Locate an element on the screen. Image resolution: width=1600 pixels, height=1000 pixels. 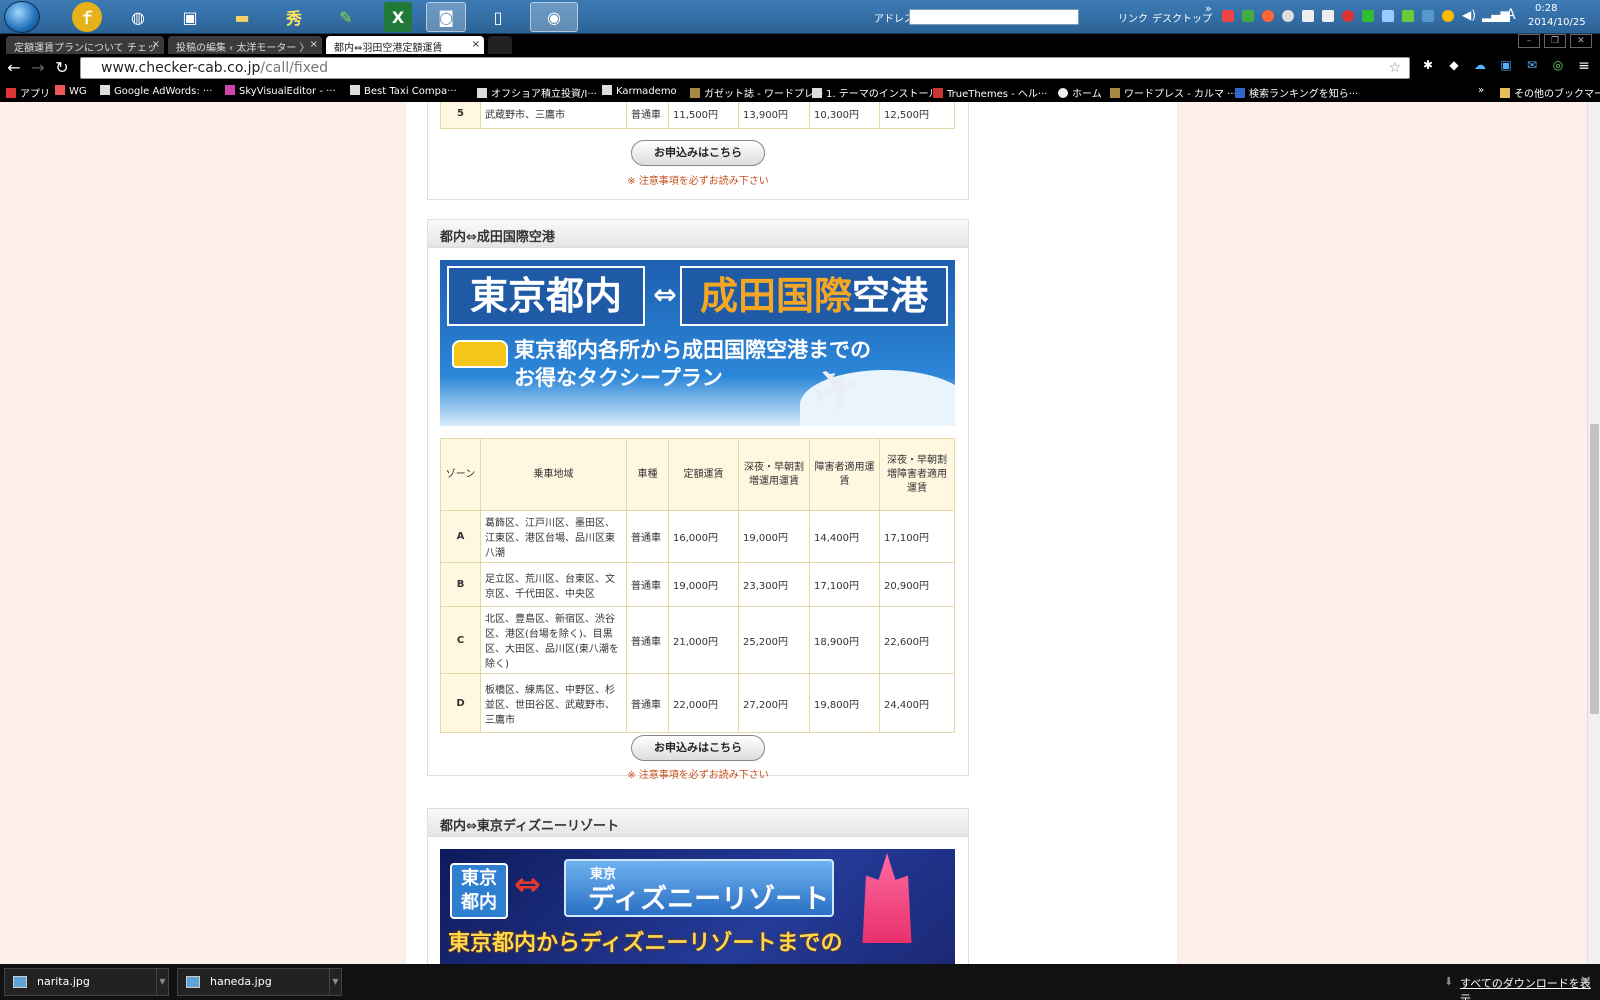
narita-heading: 都内⇔成田国際空港 is located at coordinates (698, 234).